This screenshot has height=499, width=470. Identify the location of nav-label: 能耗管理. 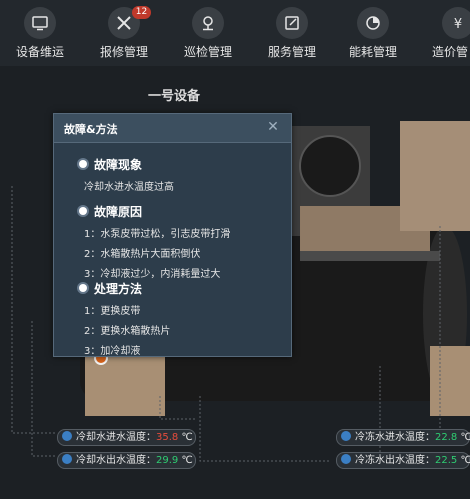
(372, 52).